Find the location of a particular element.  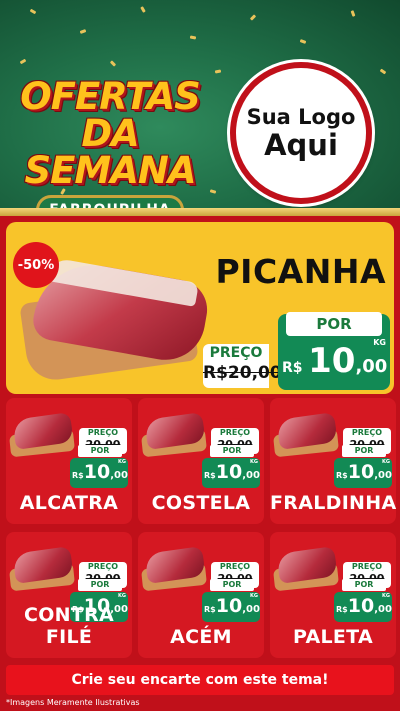

logo-placeholder: Sua Logo Aqui is located at coordinates (301, 133).